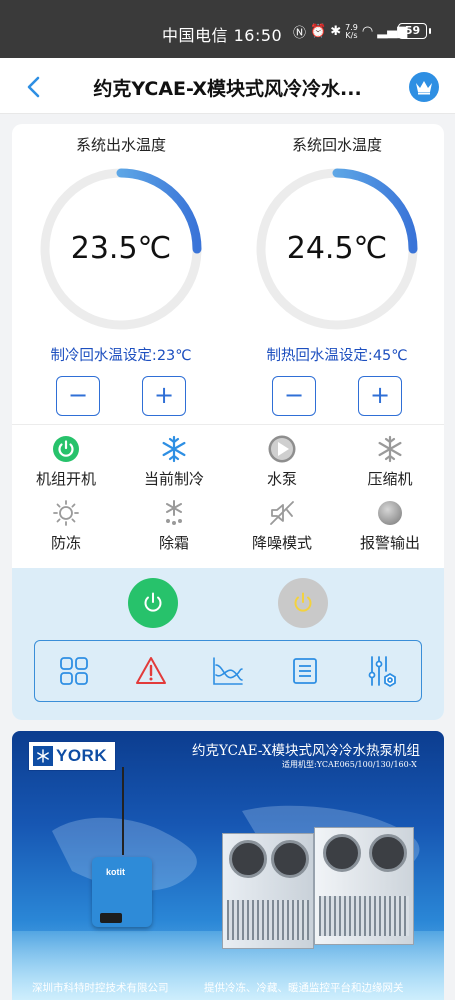 The width and height of the screenshot is (455, 1000). I want to click on settings-button, so click(382, 671).